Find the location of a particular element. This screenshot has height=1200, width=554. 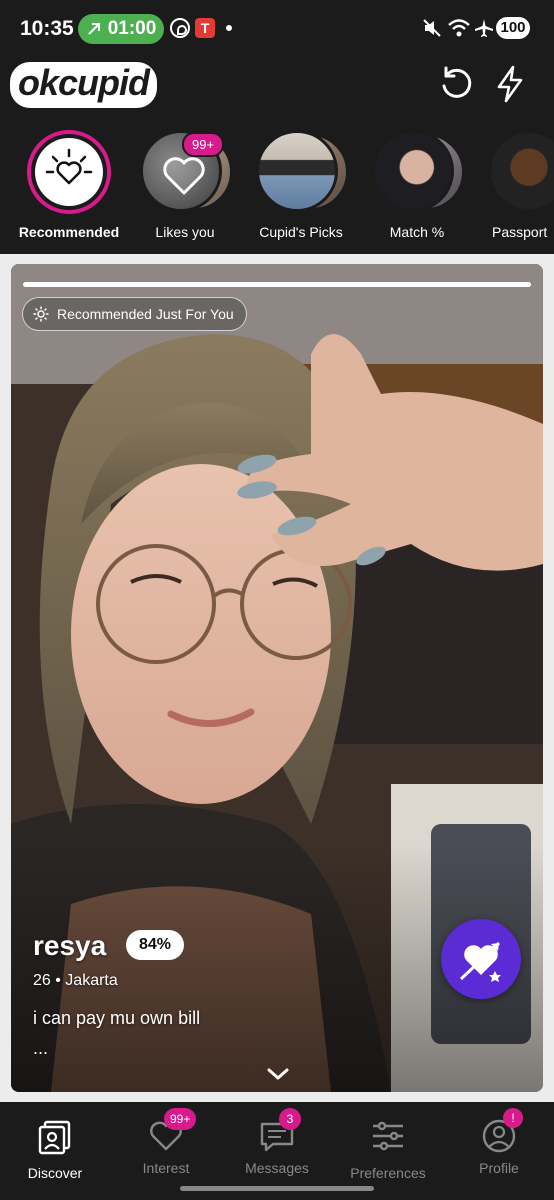

cupids-picks-avatars is located at coordinates (301, 172).